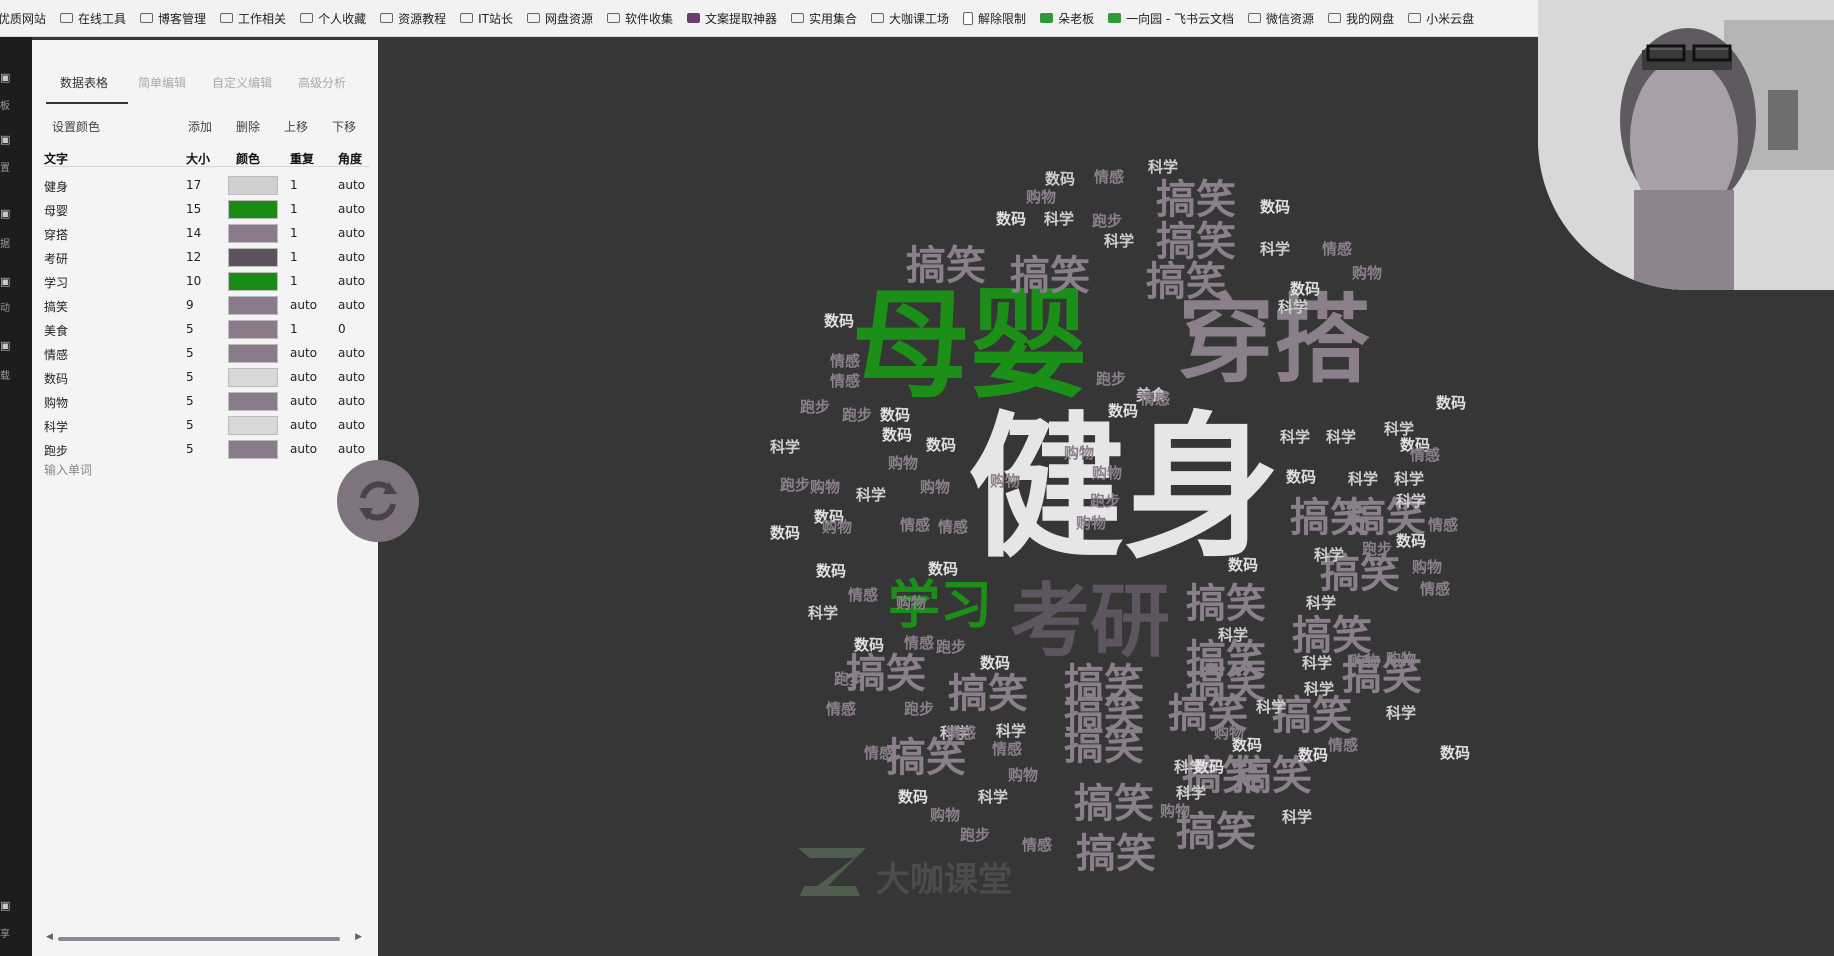 The height and width of the screenshot is (956, 1834). I want to click on logo-text: 大咖课堂, so click(944, 880).